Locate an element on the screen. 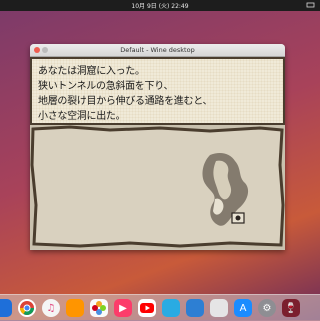 The image size is (320, 321). power-icon is located at coordinates (311, 5).